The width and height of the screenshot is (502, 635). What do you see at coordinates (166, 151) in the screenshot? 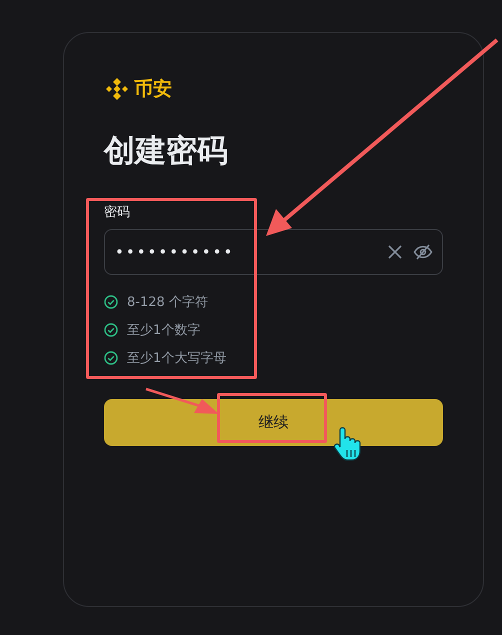
I see `page-title: 创建密码` at bounding box center [166, 151].